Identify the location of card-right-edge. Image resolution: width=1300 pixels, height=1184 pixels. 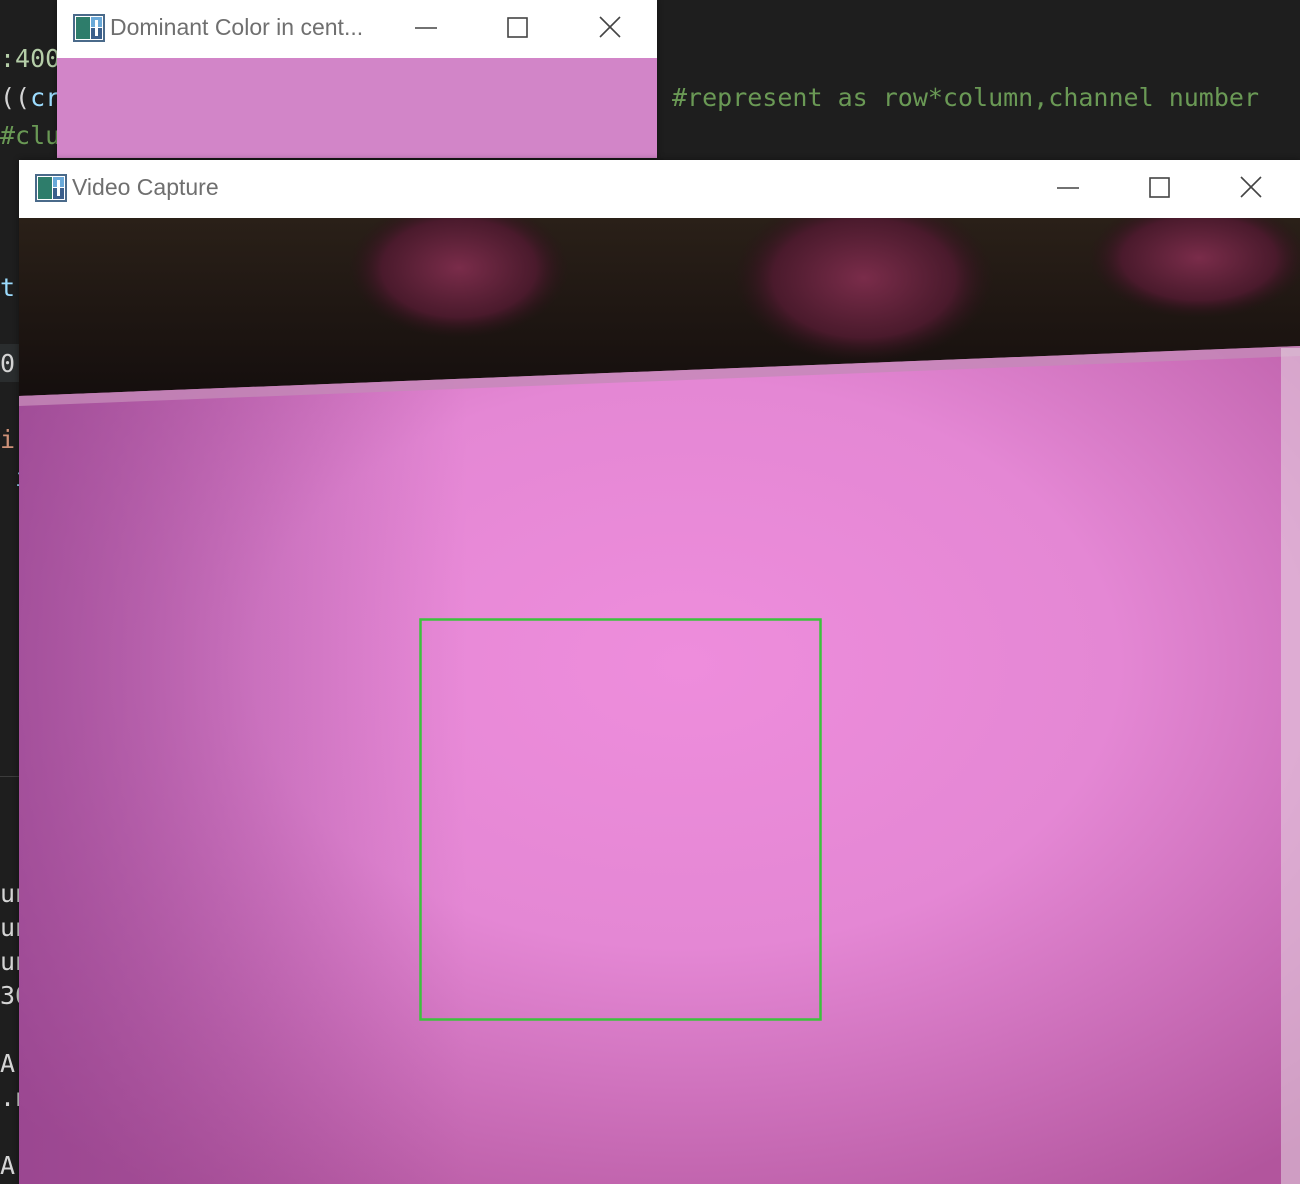
(1290, 766).